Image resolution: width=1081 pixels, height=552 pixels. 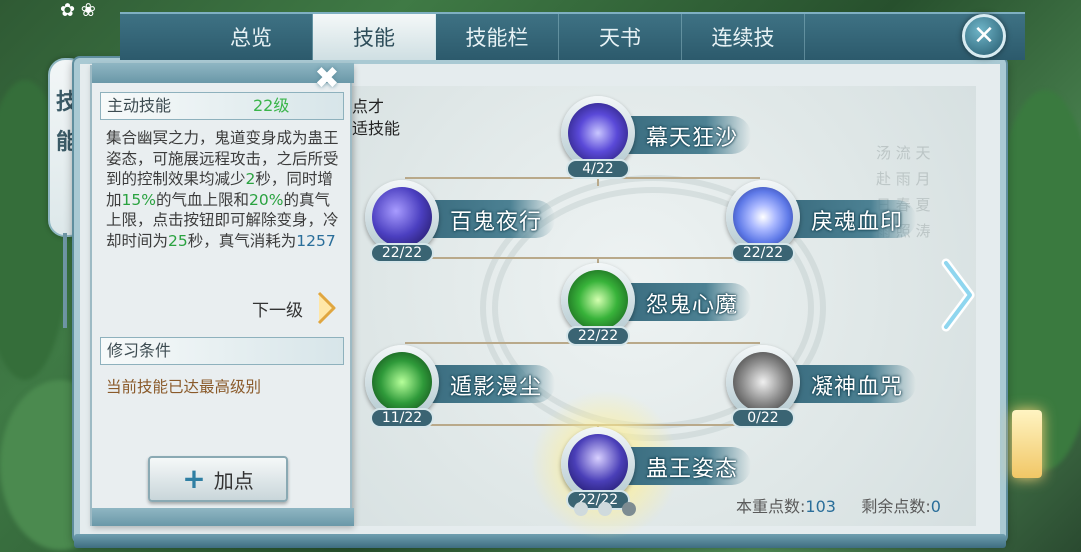 I want to click on next-level-label: 下一级, so click(x=277, y=311).